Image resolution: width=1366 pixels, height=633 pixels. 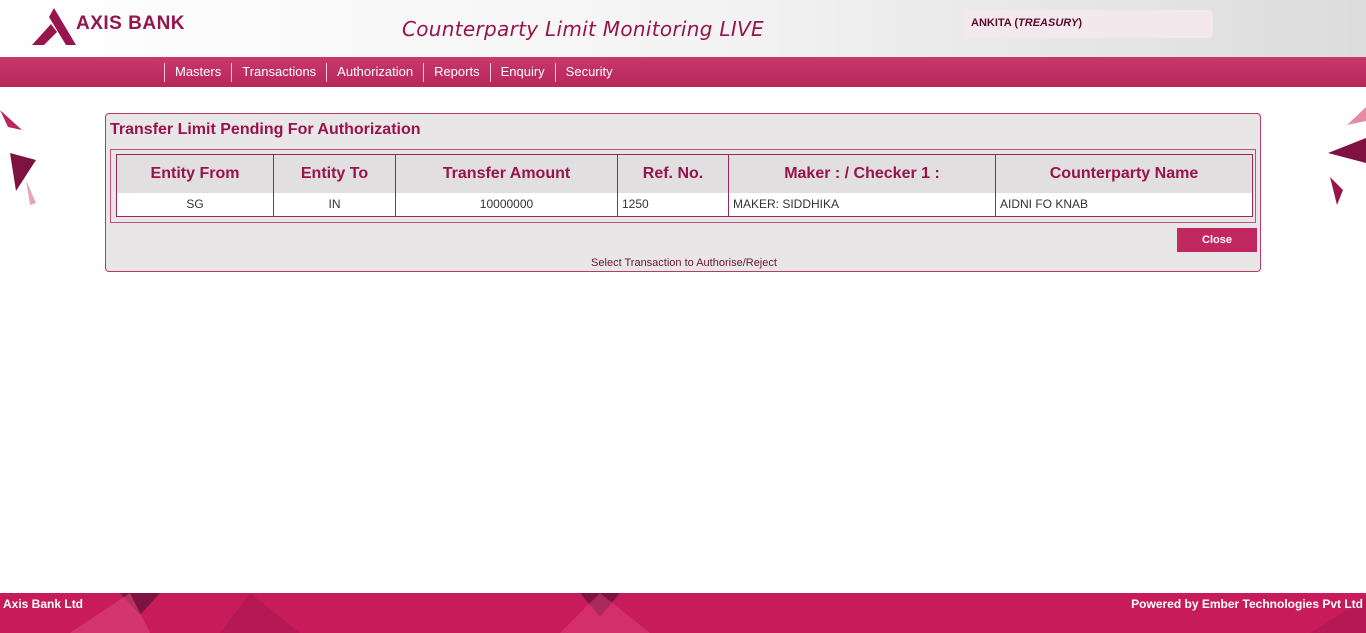 I want to click on nav-item-transactions: Transactions, so click(x=278, y=72).